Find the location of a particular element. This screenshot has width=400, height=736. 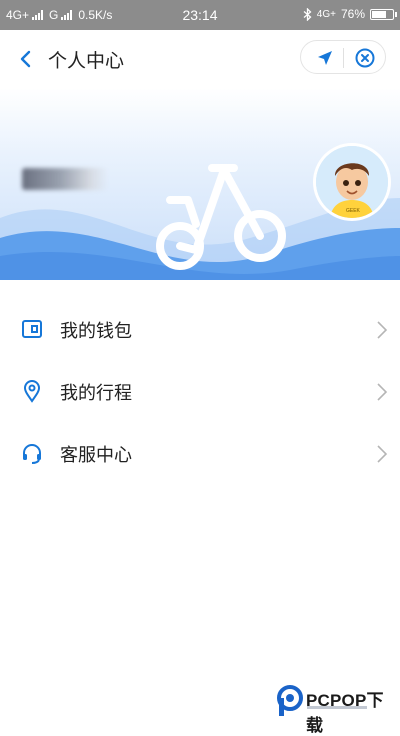

close-button is located at coordinates (365, 58).